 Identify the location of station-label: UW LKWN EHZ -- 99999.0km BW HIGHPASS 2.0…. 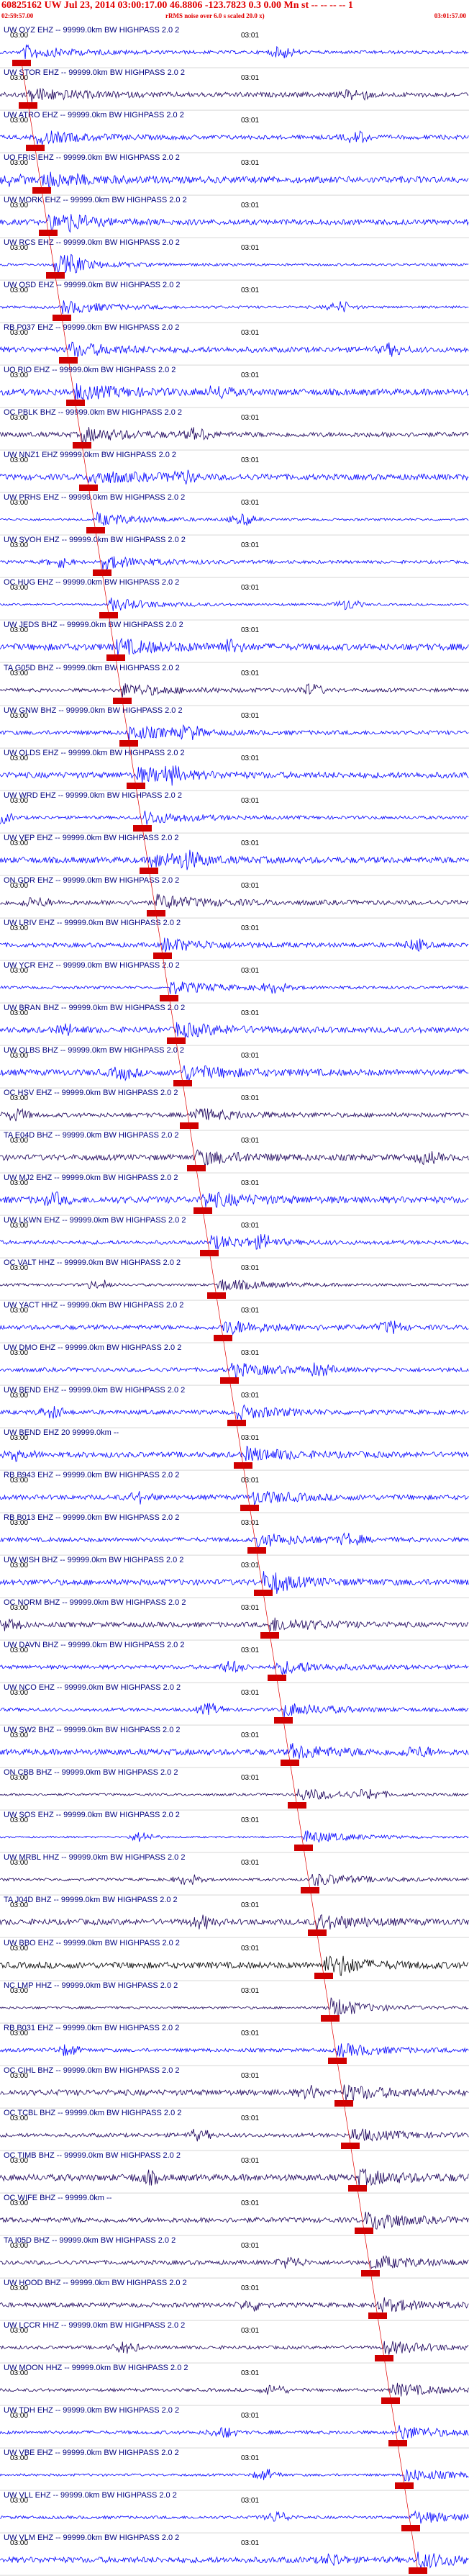
(95, 1220).